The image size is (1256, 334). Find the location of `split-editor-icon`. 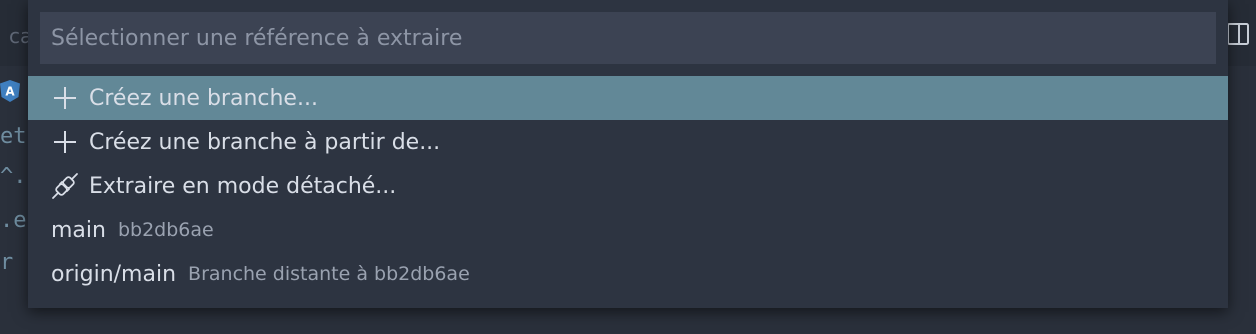

split-editor-icon is located at coordinates (1238, 34).